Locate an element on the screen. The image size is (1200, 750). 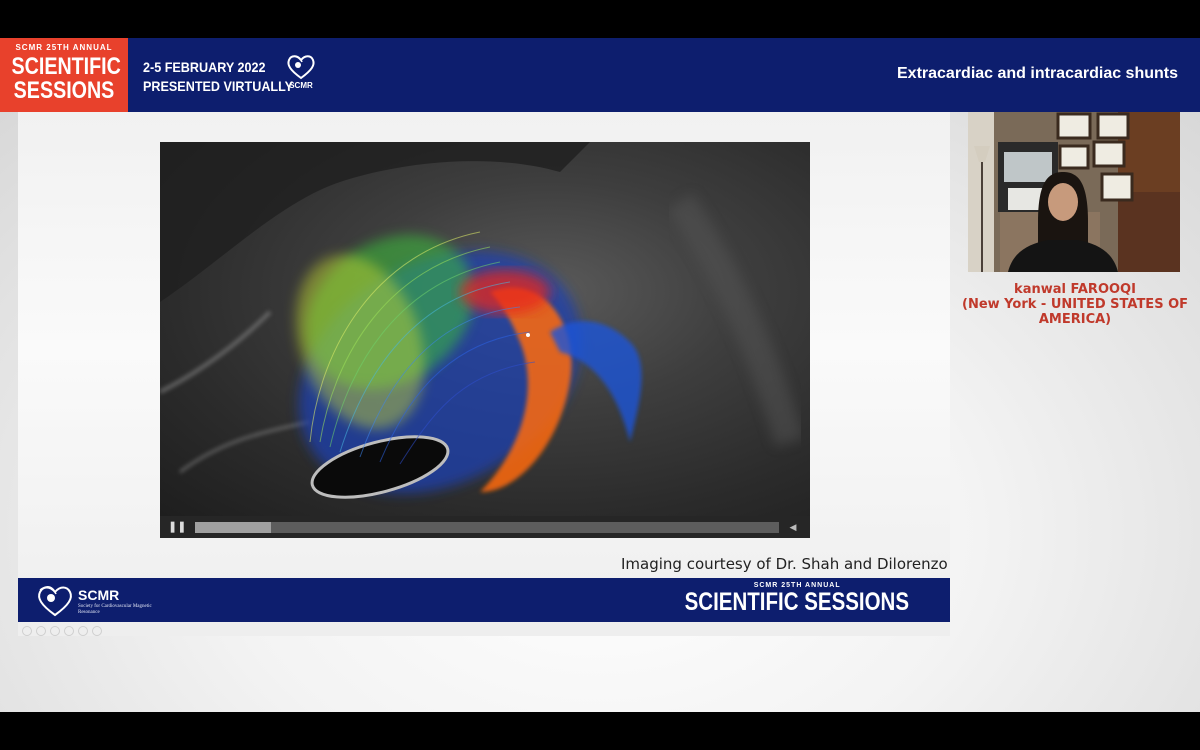
dates-line-2: PRESENTED VIRTUALLY is located at coordinates (218, 86).